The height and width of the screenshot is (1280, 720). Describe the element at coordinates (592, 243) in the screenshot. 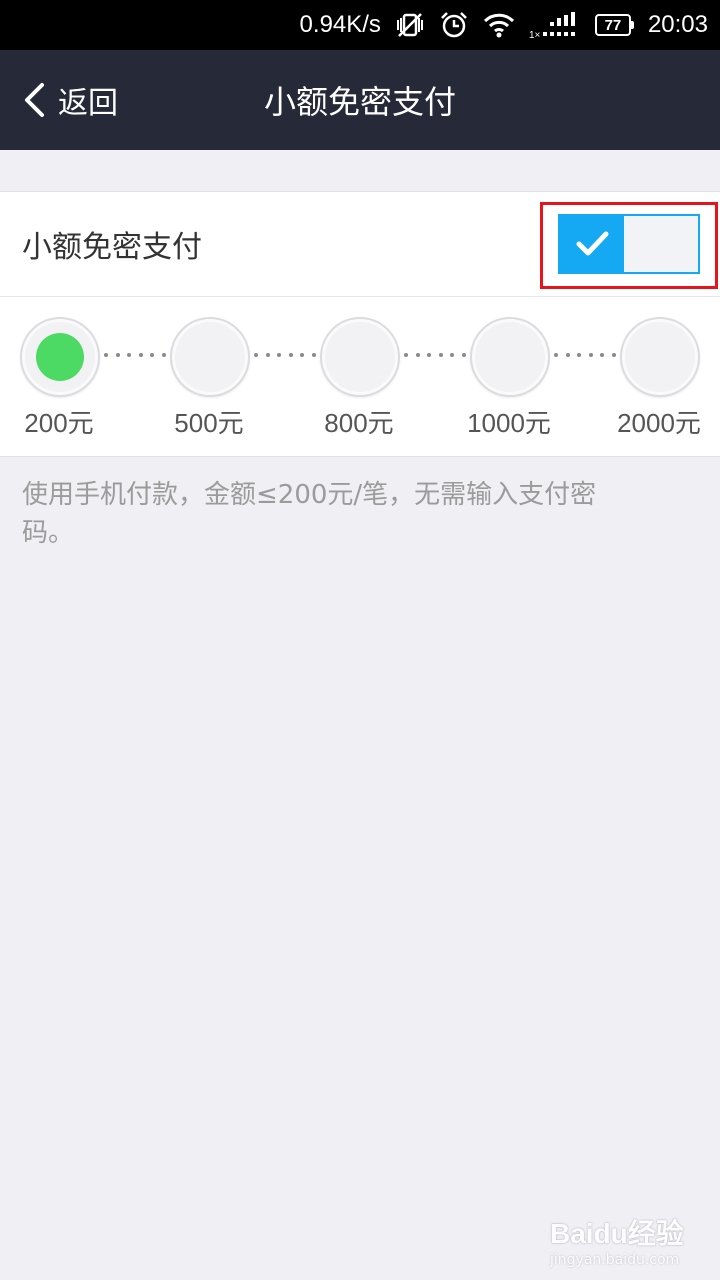

I see `check-icon` at that location.